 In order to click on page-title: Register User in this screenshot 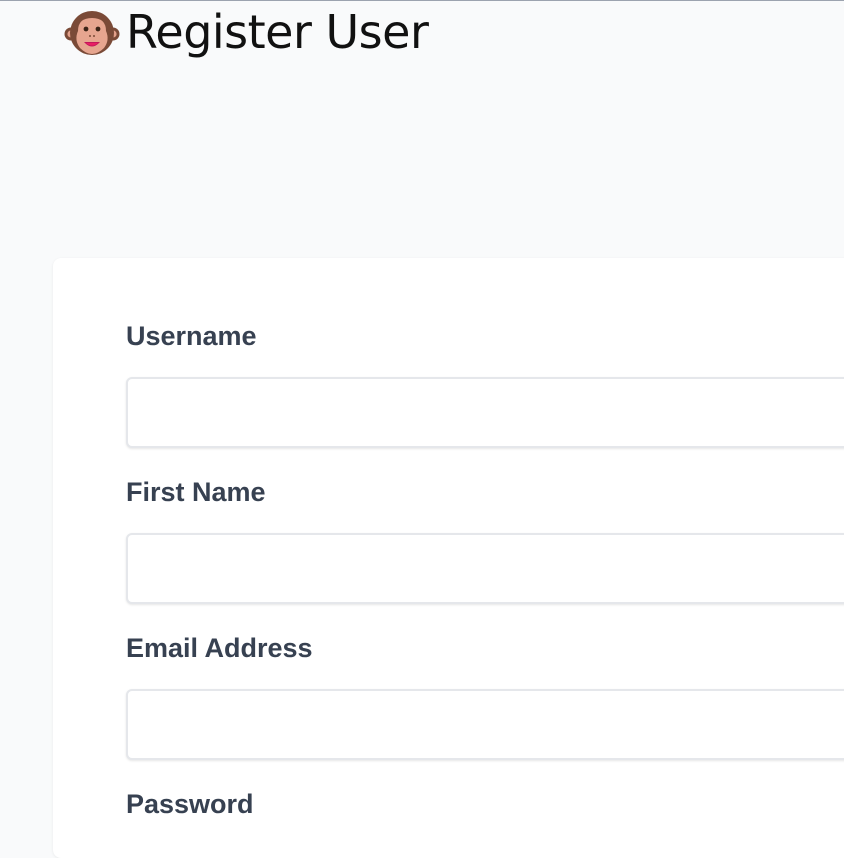, I will do `click(277, 32)`.